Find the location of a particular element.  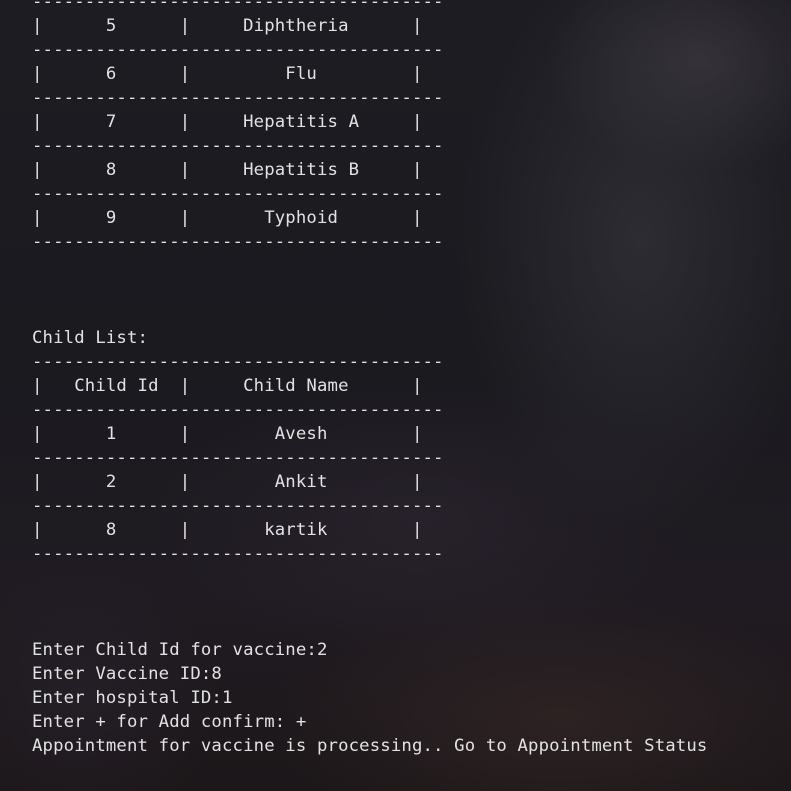

vaccine-row: | 9 | Typhoid | is located at coordinates (227, 218).